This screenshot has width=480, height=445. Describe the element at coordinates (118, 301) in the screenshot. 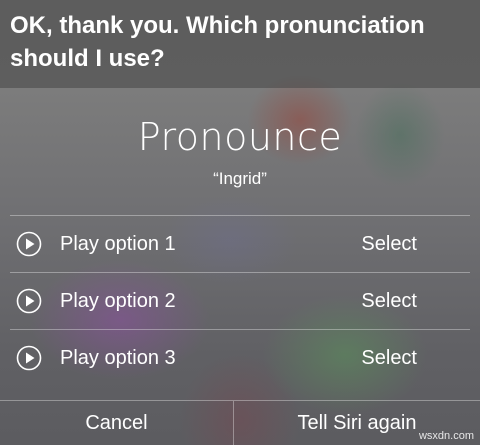

I see `play-option-2-button: Play option 2` at that location.